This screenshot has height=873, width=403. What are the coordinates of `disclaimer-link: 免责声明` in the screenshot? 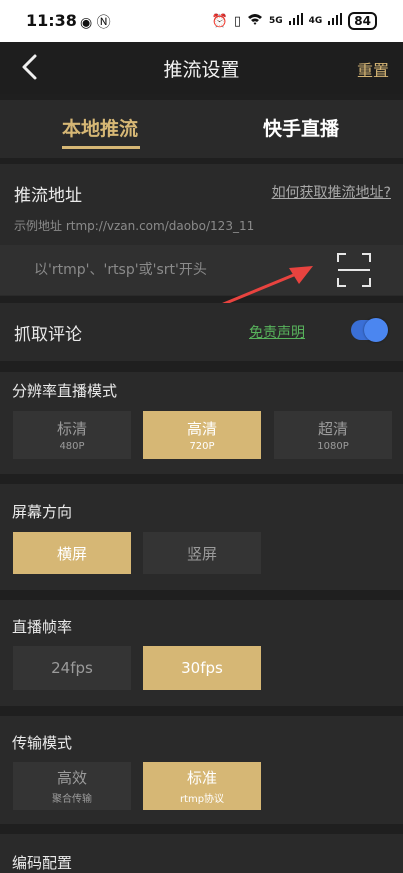 It's located at (277, 332).